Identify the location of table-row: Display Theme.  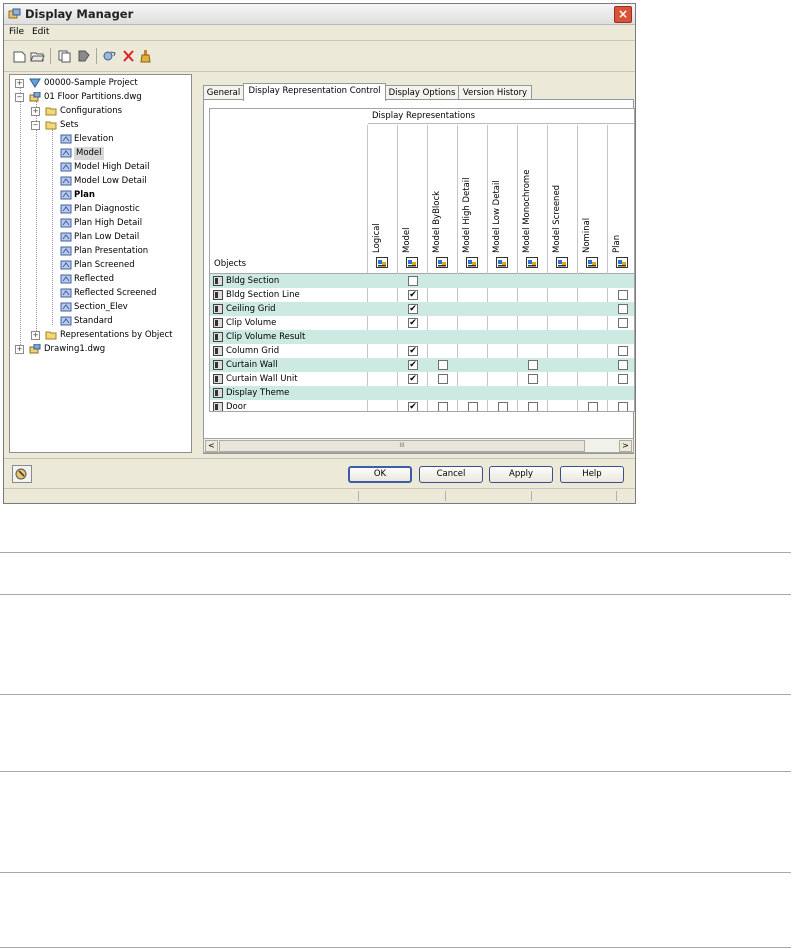
(422, 393).